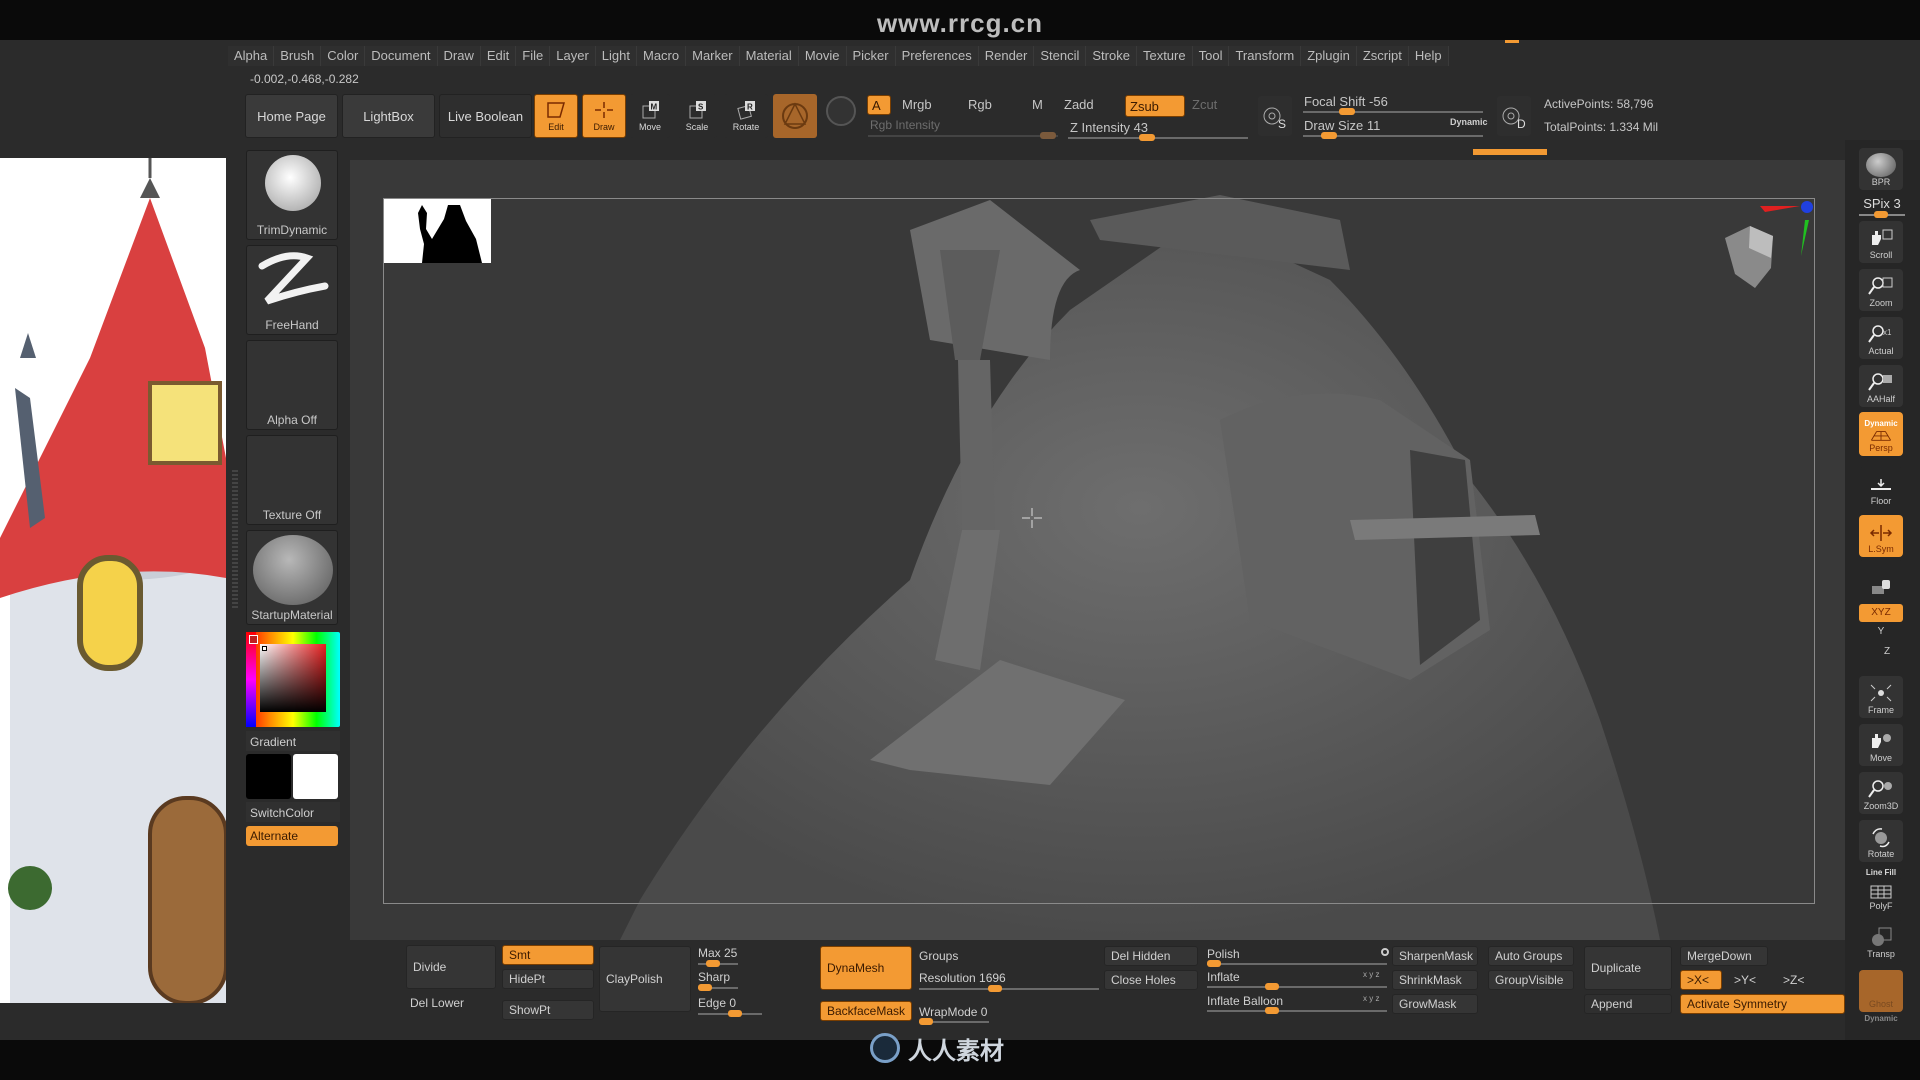 This screenshot has height=1080, width=1920. What do you see at coordinates (866, 1011) in the screenshot?
I see `backfacemask-button: BackfaceMask` at bounding box center [866, 1011].